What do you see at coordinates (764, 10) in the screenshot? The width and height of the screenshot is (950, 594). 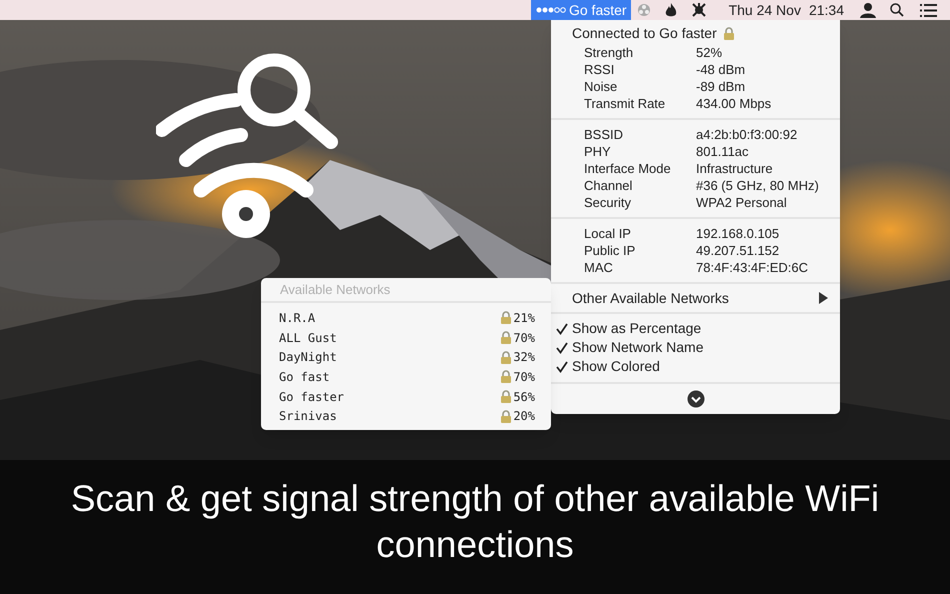 I see `menu-bar-date: Thu 24 Nov` at bounding box center [764, 10].